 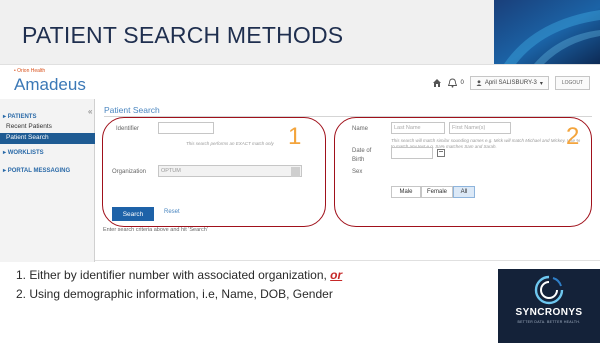 What do you see at coordinates (19, 116) in the screenshot?
I see `sidebar-section-patients: ▸ PATIENTS` at bounding box center [19, 116].